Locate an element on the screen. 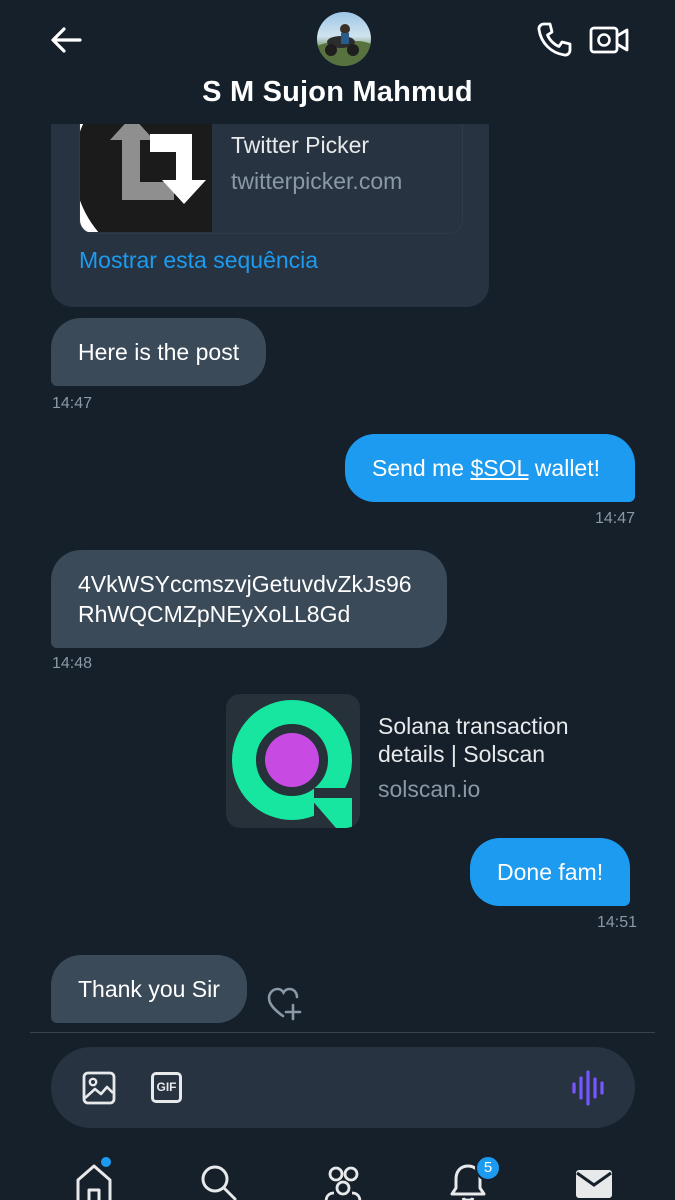  envelope-icon is located at coordinates (594, 1181).